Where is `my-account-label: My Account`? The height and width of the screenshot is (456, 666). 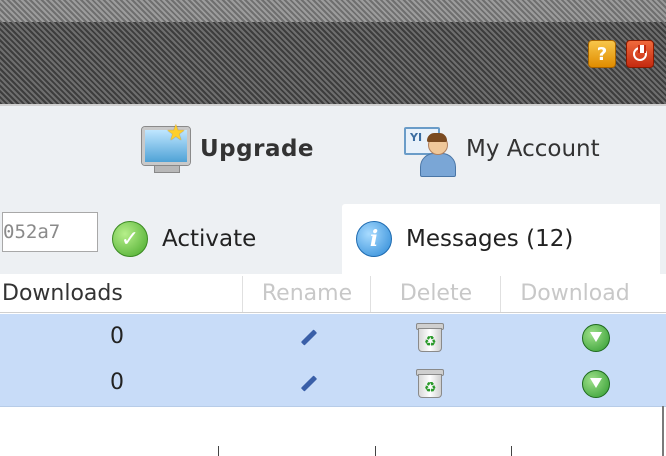 my-account-label: My Account is located at coordinates (533, 149).